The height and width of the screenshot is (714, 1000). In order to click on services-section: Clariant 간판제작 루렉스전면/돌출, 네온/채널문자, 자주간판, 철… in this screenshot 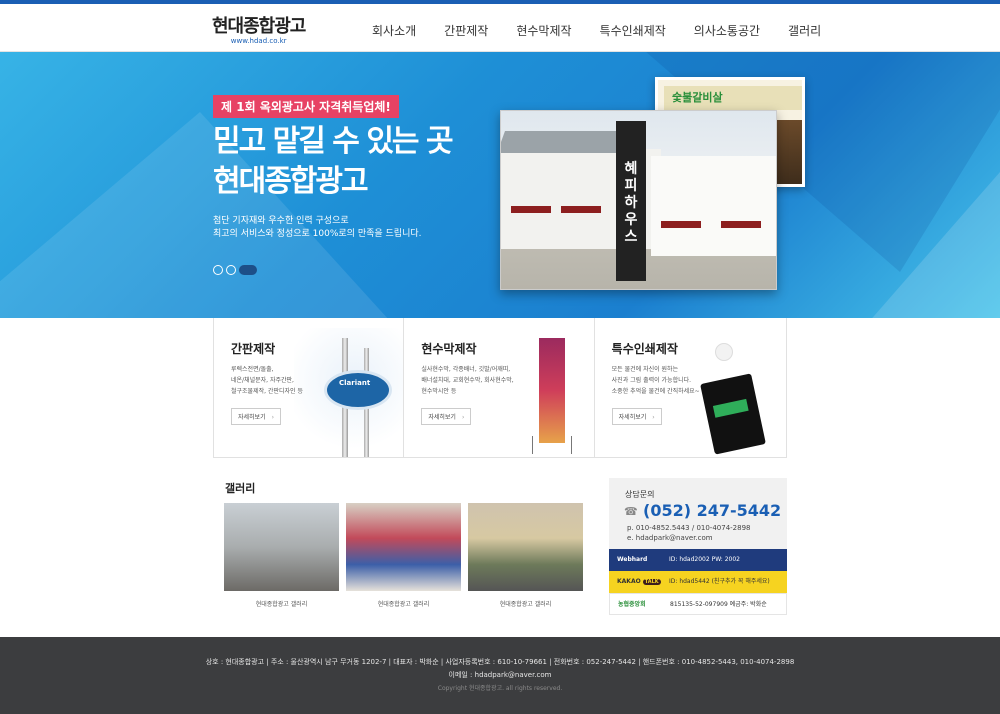, I will do `click(500, 388)`.